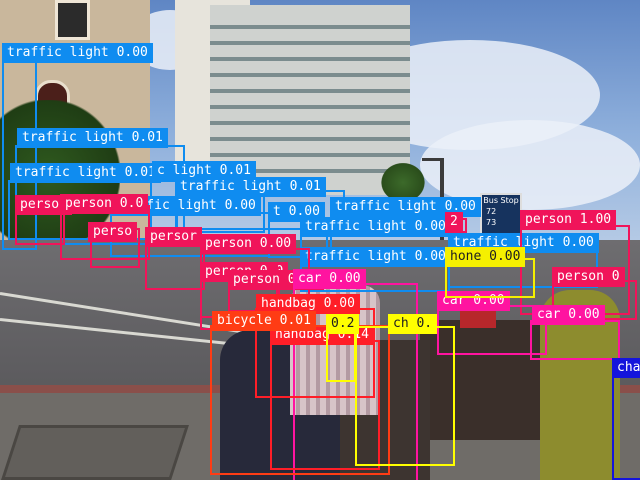  What do you see at coordinates (588, 277) in the screenshot?
I see `detection-label-person: person 0` at bounding box center [588, 277].